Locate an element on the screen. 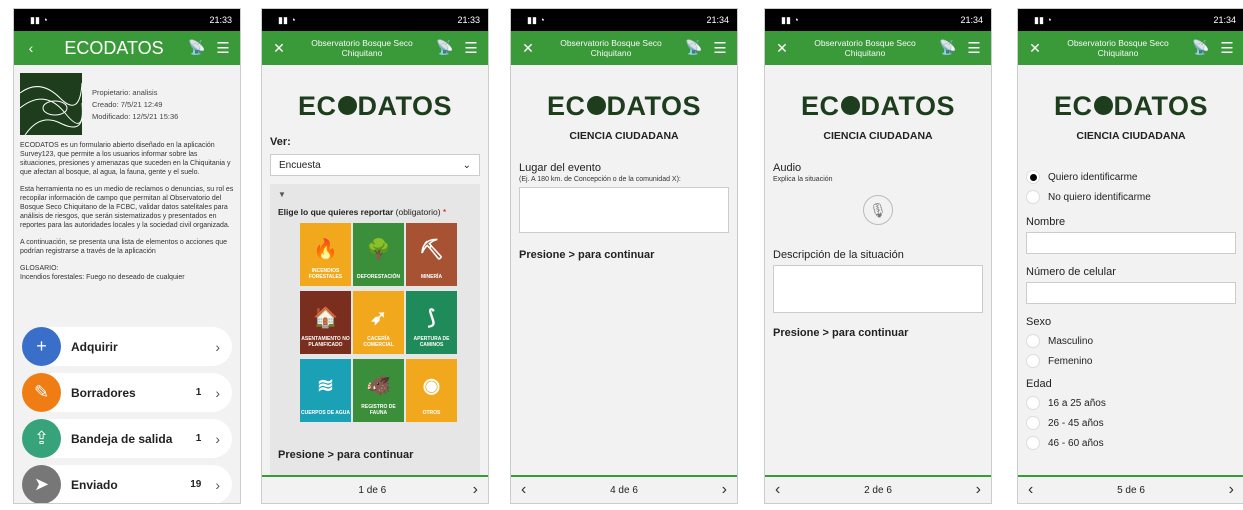 The width and height of the screenshot is (1243, 510). view-select: Encuesta ⌄ is located at coordinates (375, 165).